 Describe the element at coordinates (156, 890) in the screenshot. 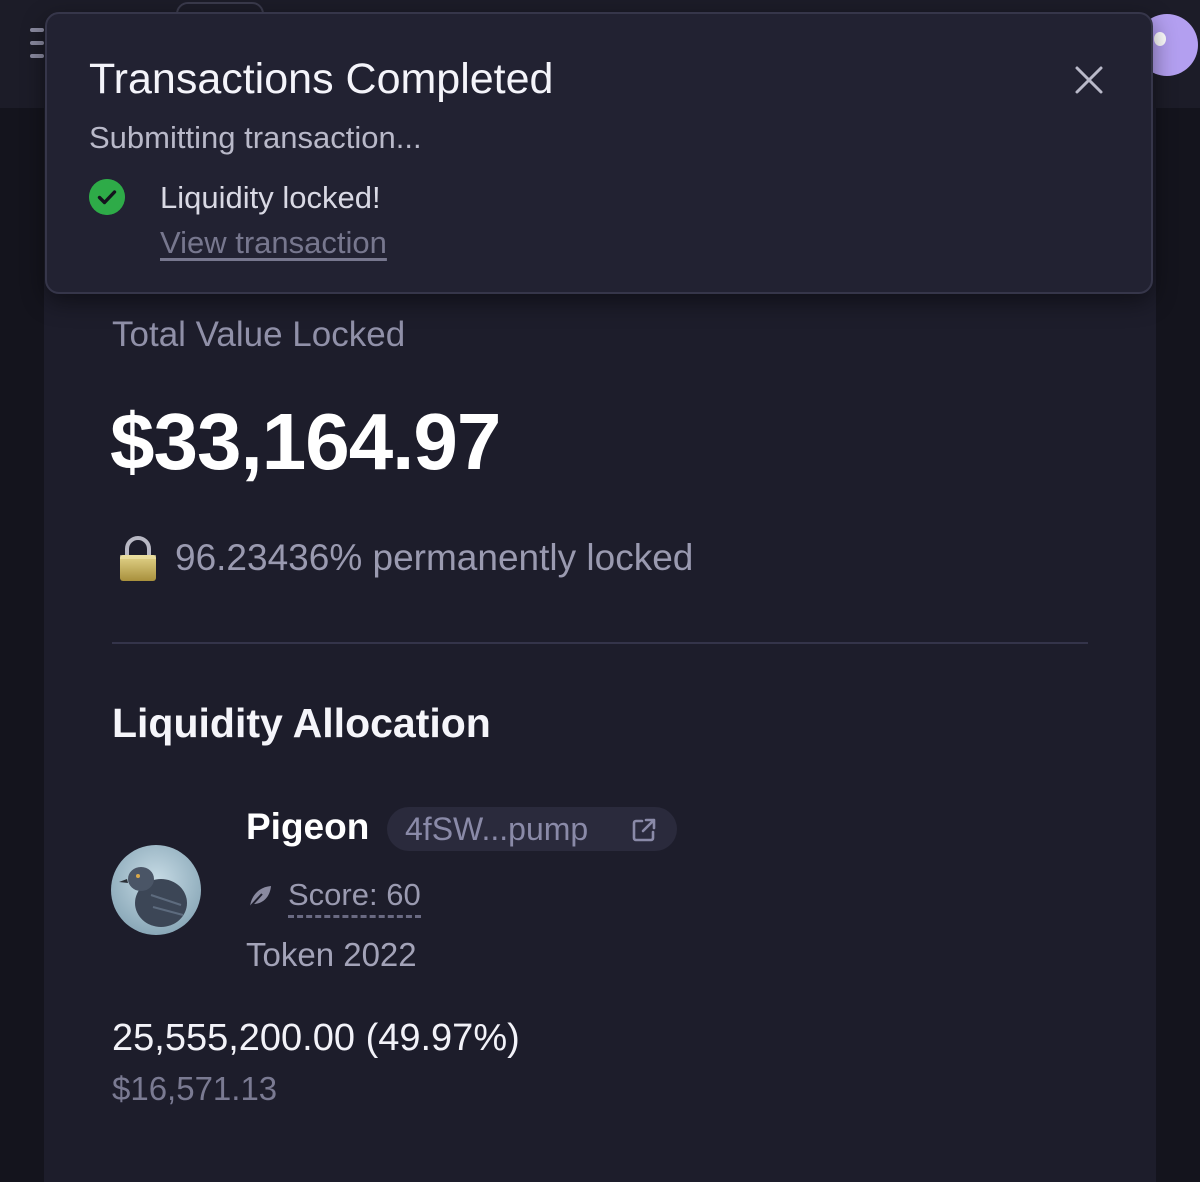

I see `token-avatar` at that location.